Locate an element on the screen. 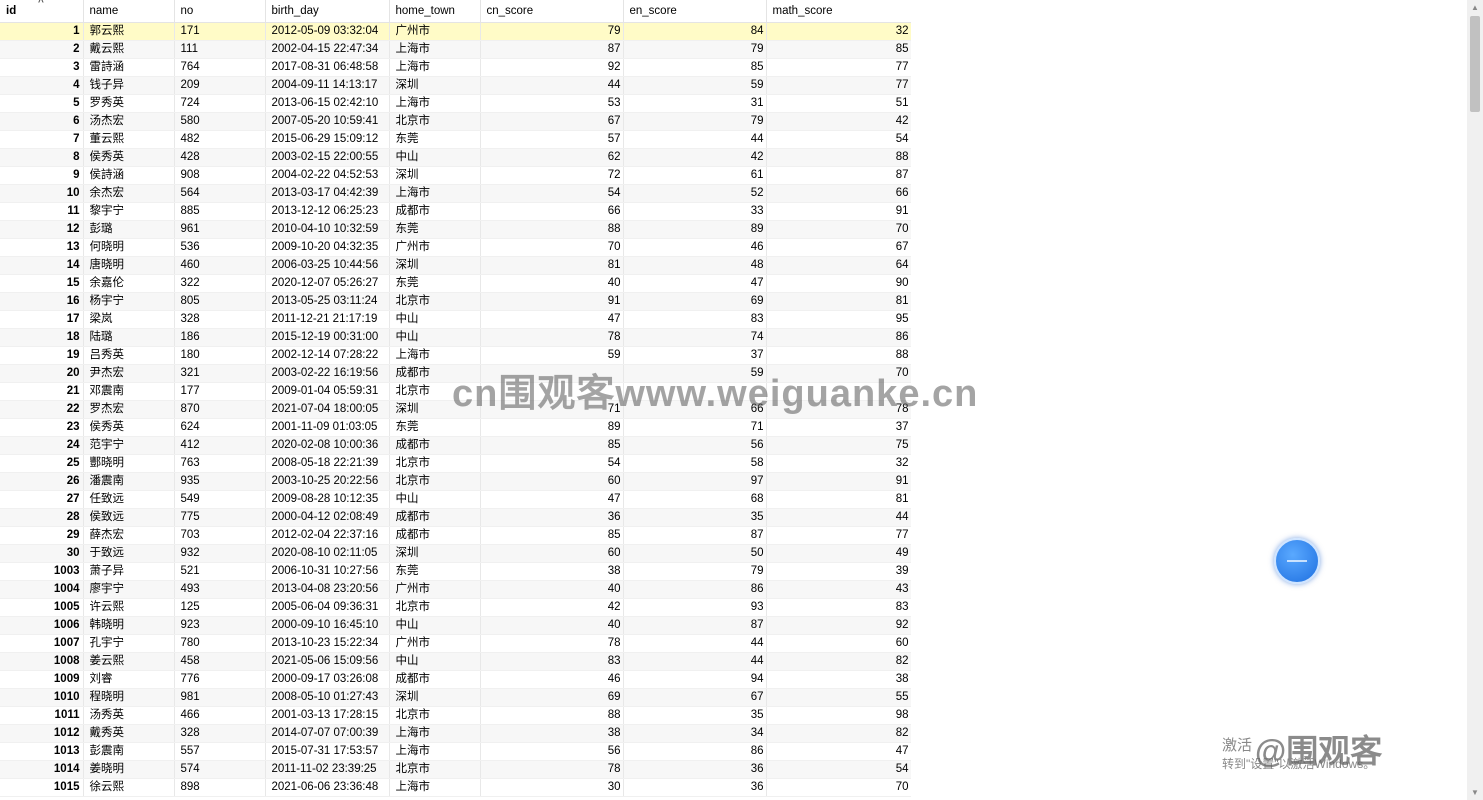 This screenshot has height=800, width=1483. cell-math-score is located at coordinates (838, 391).